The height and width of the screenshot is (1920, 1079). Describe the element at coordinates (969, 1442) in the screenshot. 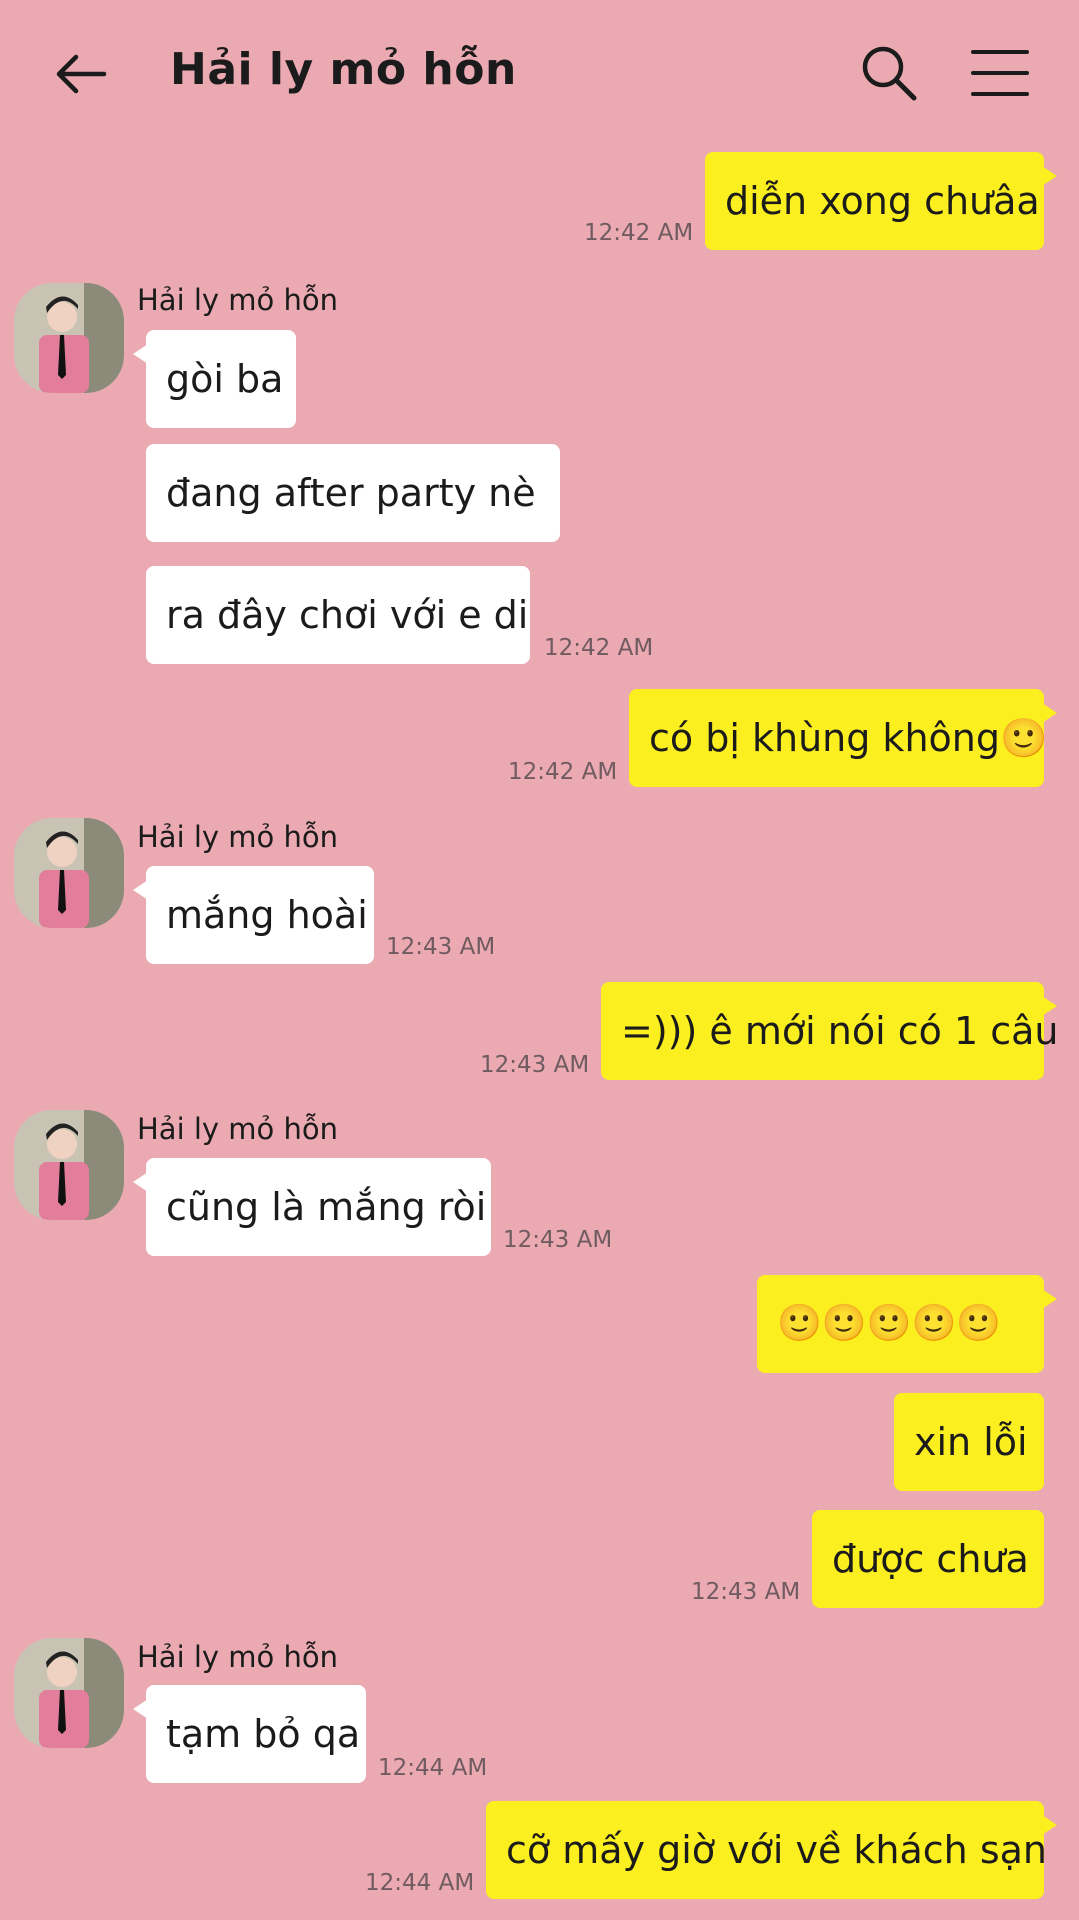

I see `outgoing-message: xin lỗi` at that location.